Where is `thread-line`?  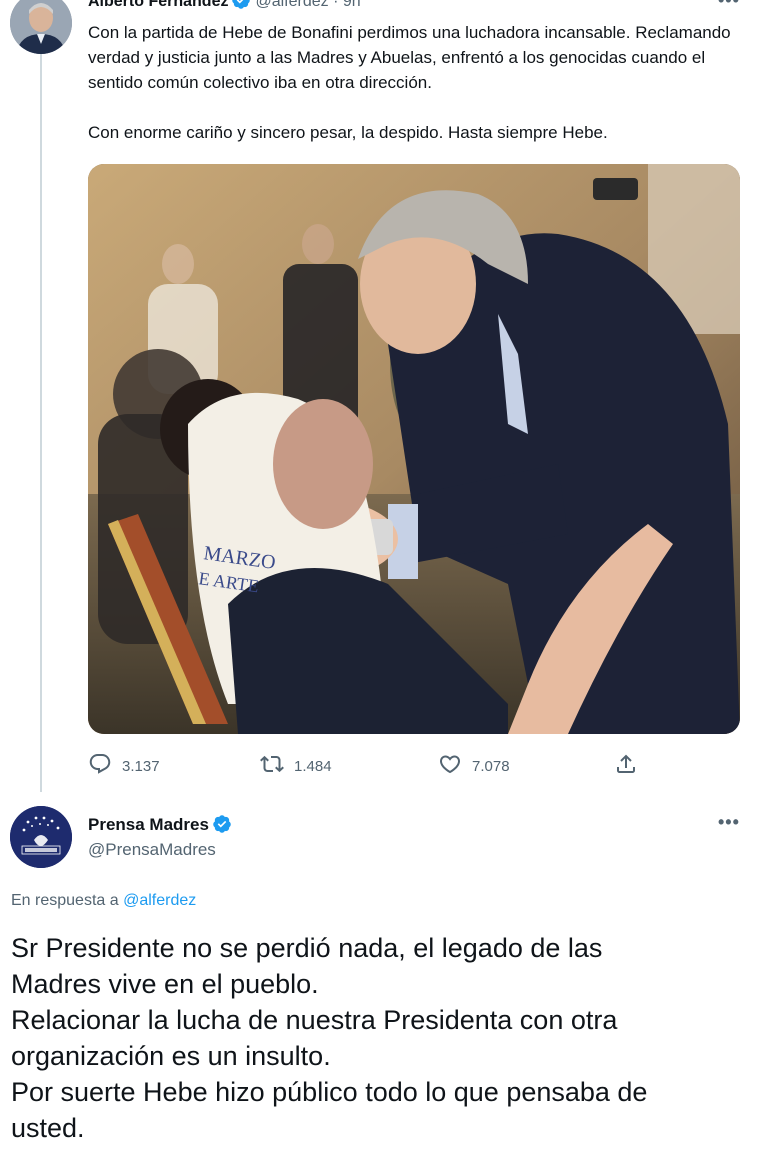 thread-line is located at coordinates (41, 422).